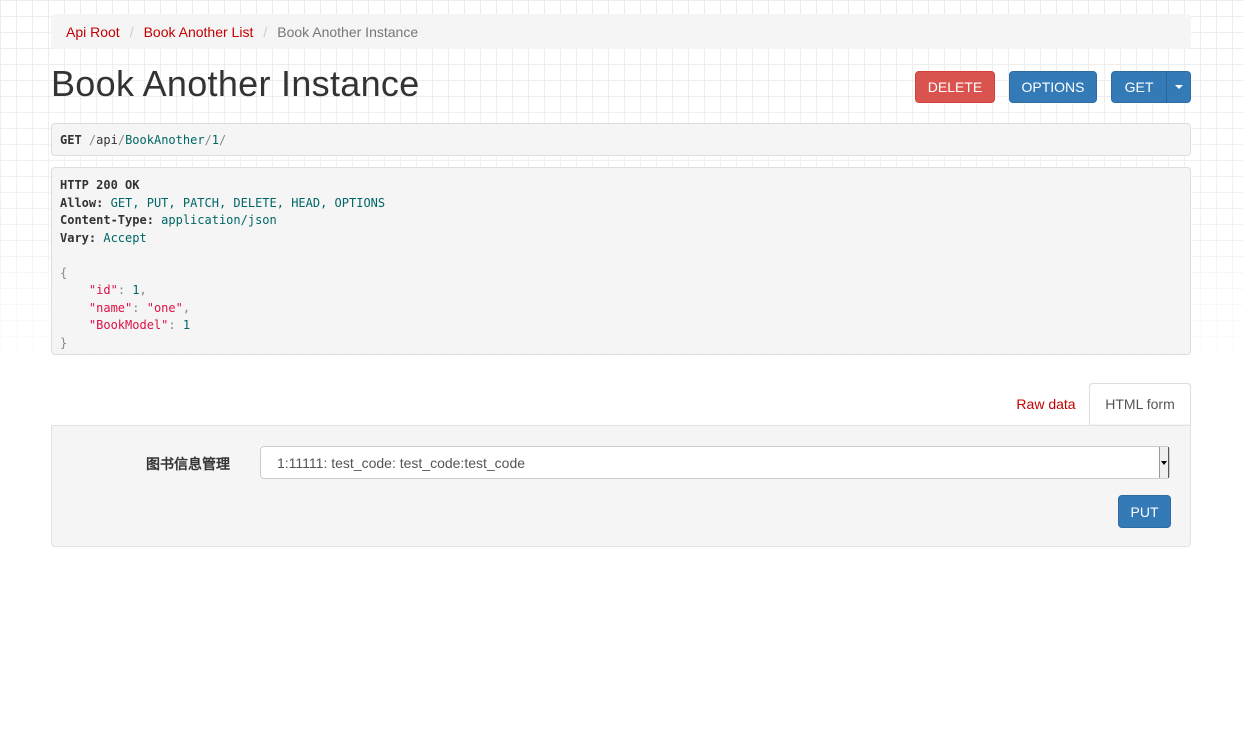  What do you see at coordinates (955, 87) in the screenshot?
I see `delete-button: DELETE` at bounding box center [955, 87].